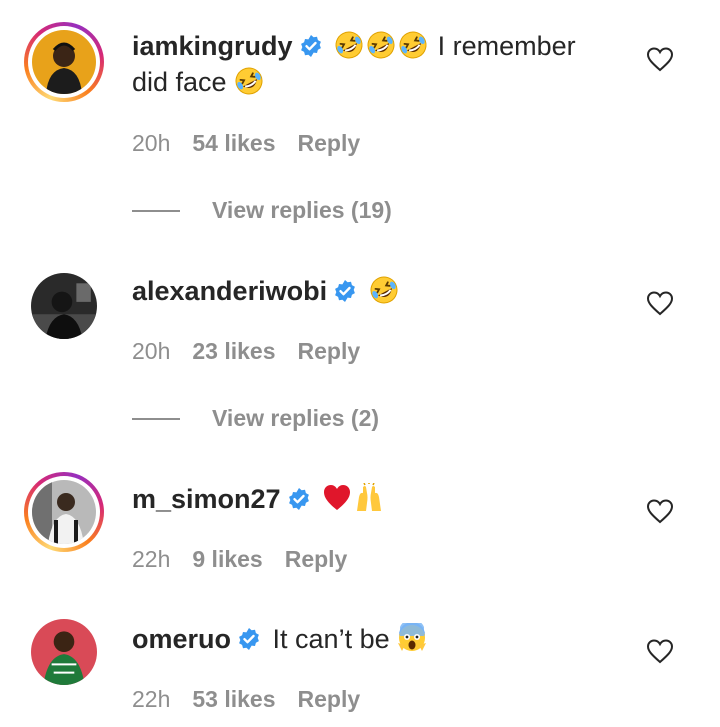 This screenshot has width=720, height=727. I want to click on comment-meta: 20h 23 likes Reply, so click(257, 351).